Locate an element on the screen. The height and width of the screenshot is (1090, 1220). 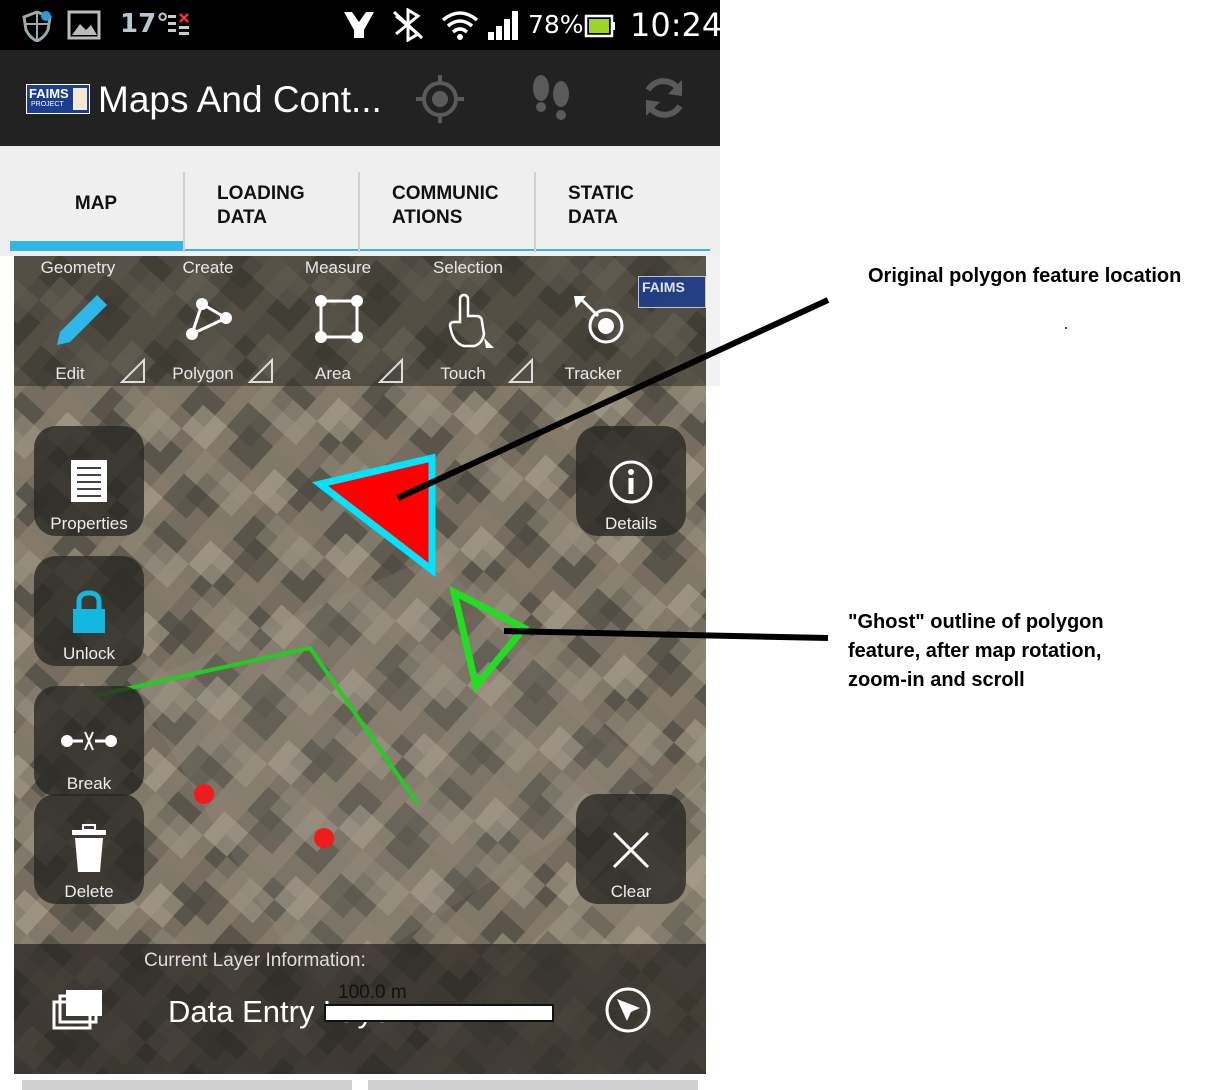
annotation-original-location: Original polygon feature location is located at coordinates (1025, 276).